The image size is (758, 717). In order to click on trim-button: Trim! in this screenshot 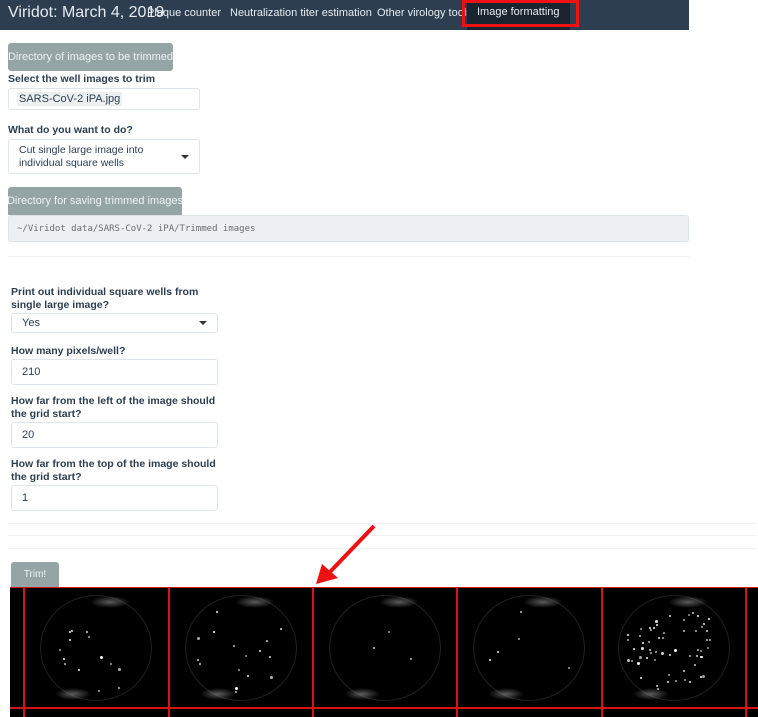, I will do `click(35, 574)`.